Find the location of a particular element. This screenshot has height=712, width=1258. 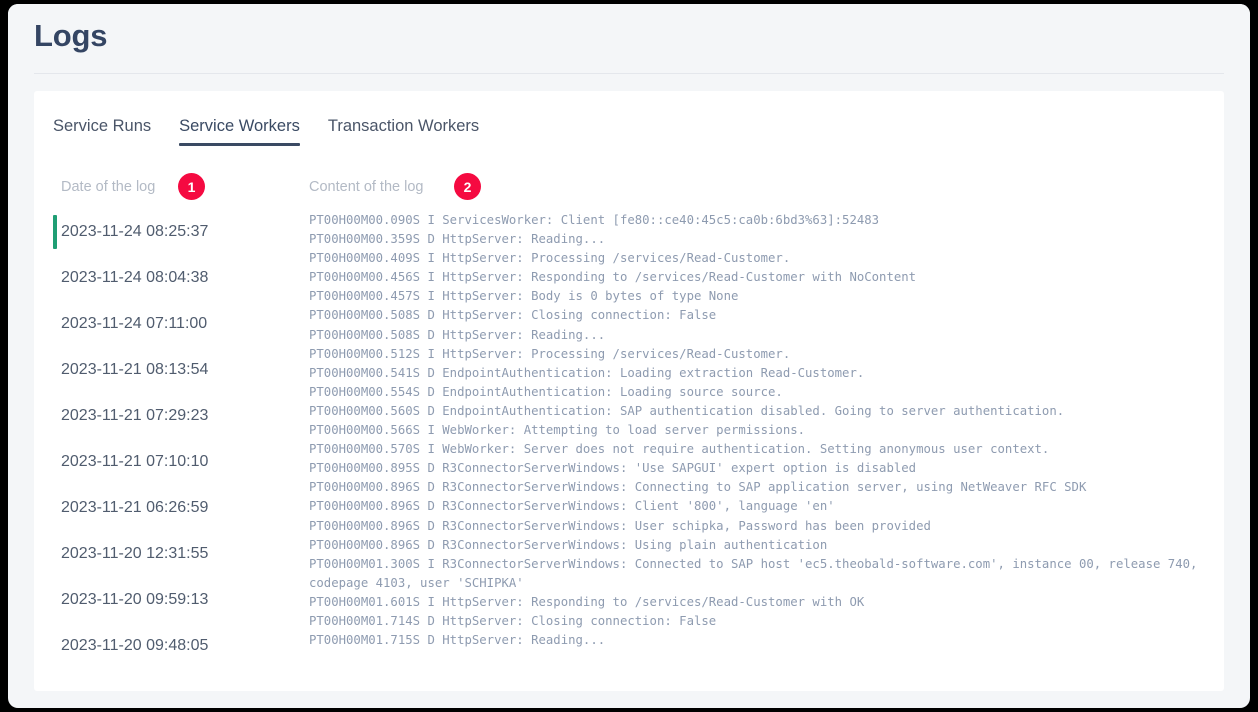

date-text: 2023-11-20 09:48:05 is located at coordinates (135, 645).